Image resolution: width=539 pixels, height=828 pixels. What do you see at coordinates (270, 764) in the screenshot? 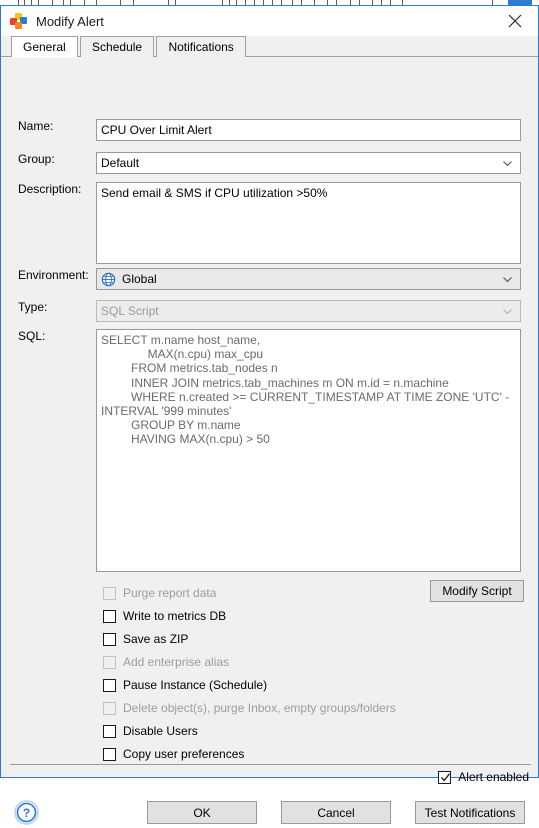
I see `footer-divider` at bounding box center [270, 764].